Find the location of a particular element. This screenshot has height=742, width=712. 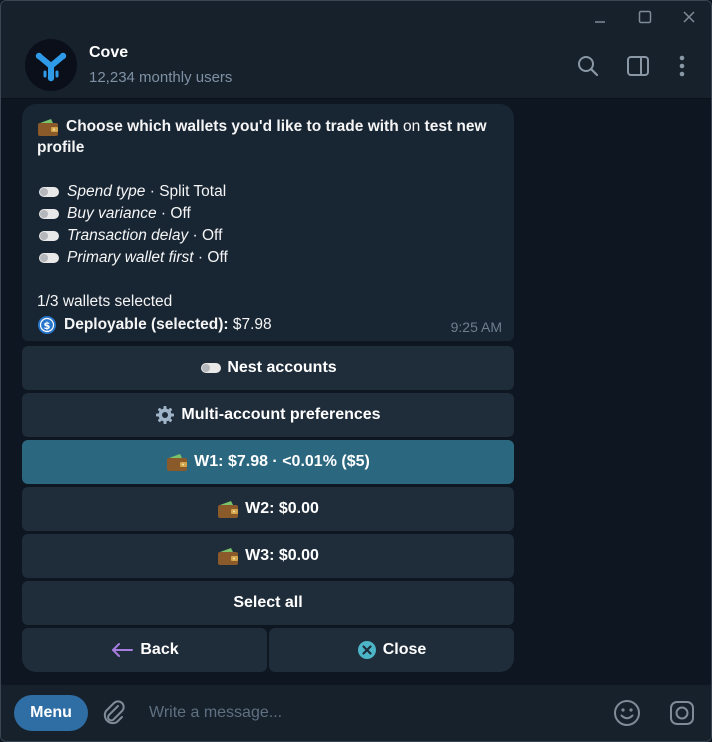

minimize-icon is located at coordinates (600, 22).